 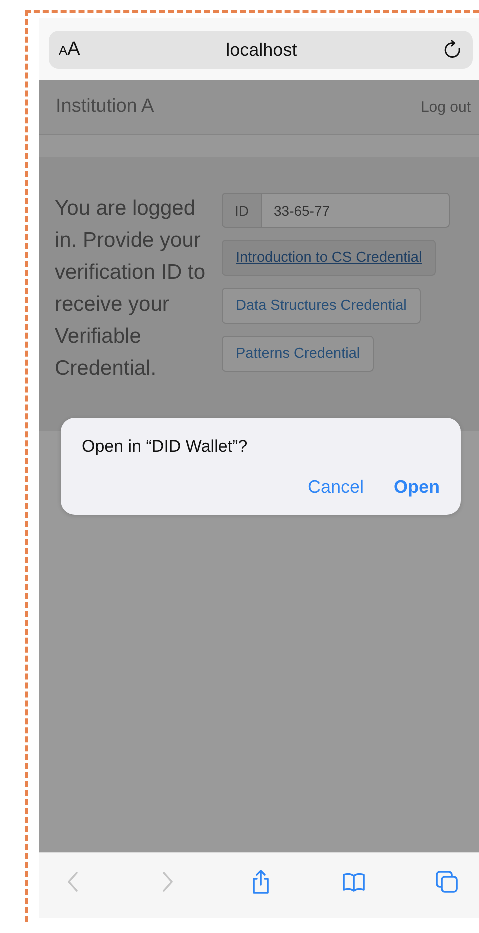 I want to click on tabs-icon, so click(x=447, y=881).